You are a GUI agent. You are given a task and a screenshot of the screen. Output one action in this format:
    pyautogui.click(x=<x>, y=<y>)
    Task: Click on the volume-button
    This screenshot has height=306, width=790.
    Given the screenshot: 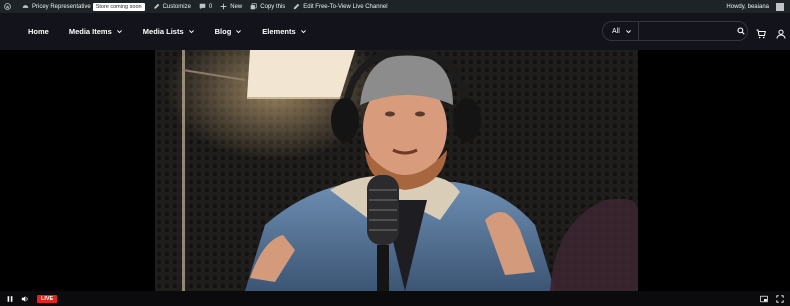 What is the action you would take?
    pyautogui.click(x=25, y=299)
    